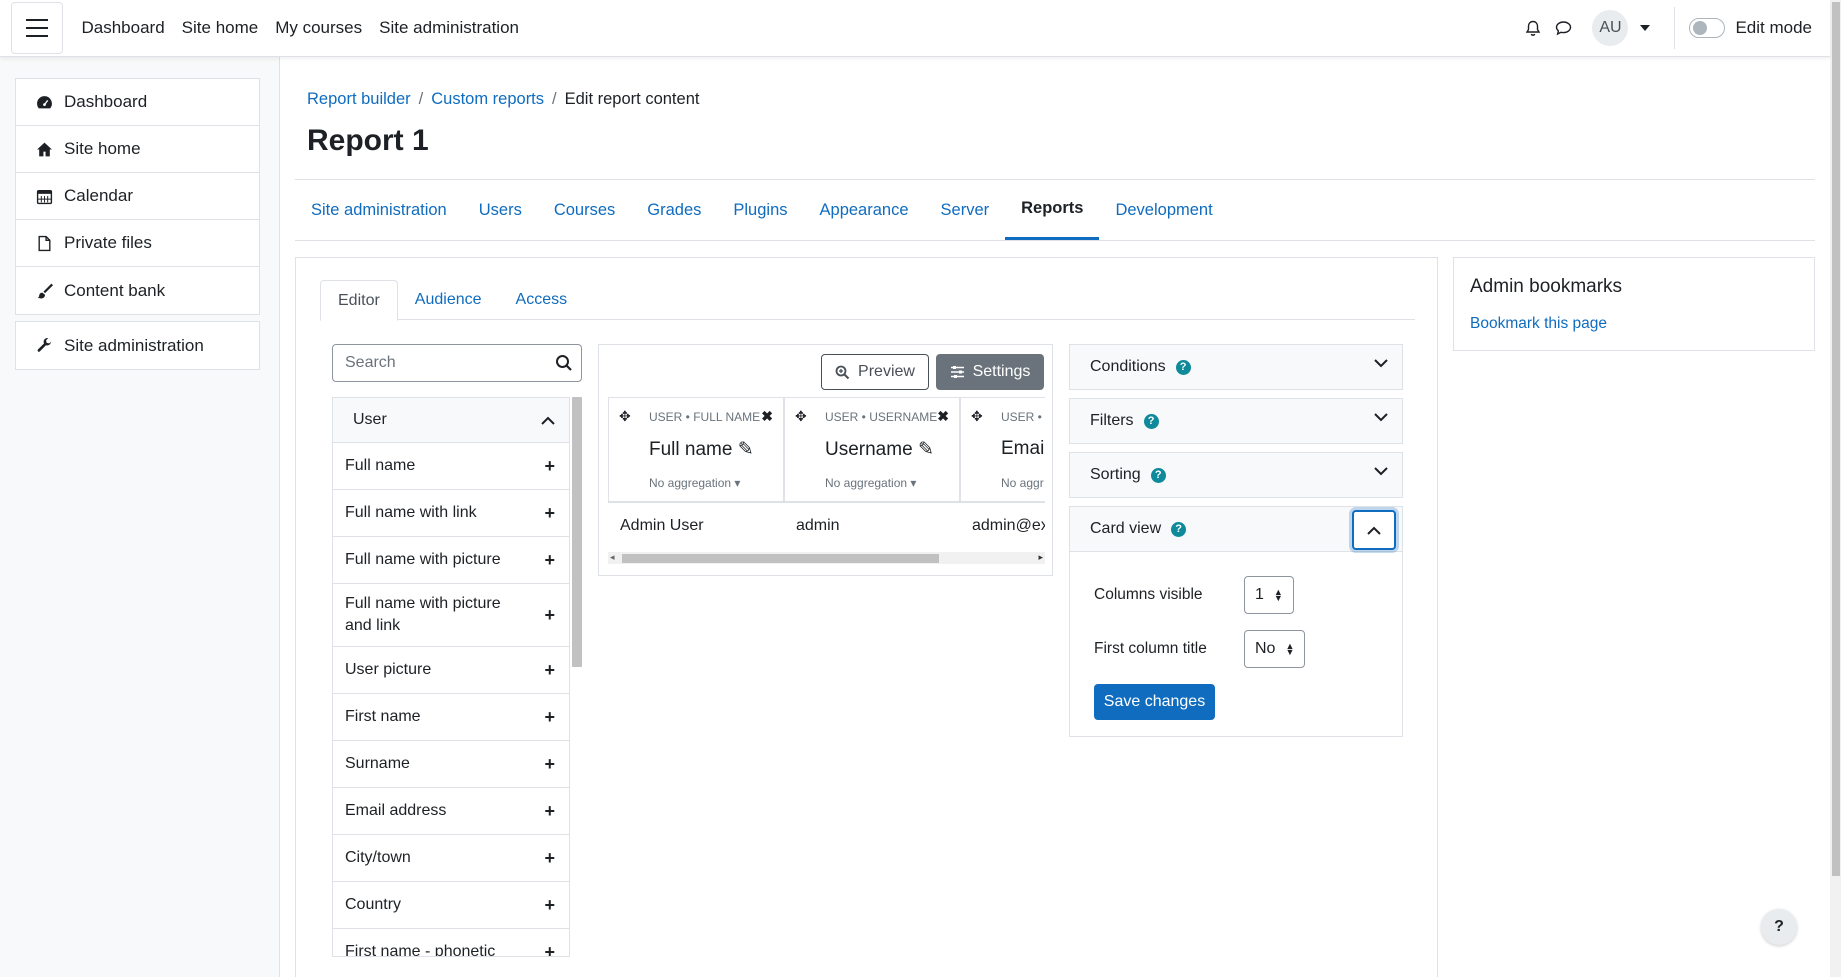 The image size is (1841, 977). Describe the element at coordinates (449, 28) in the screenshot. I see `nav-site-administration: Site administration` at that location.